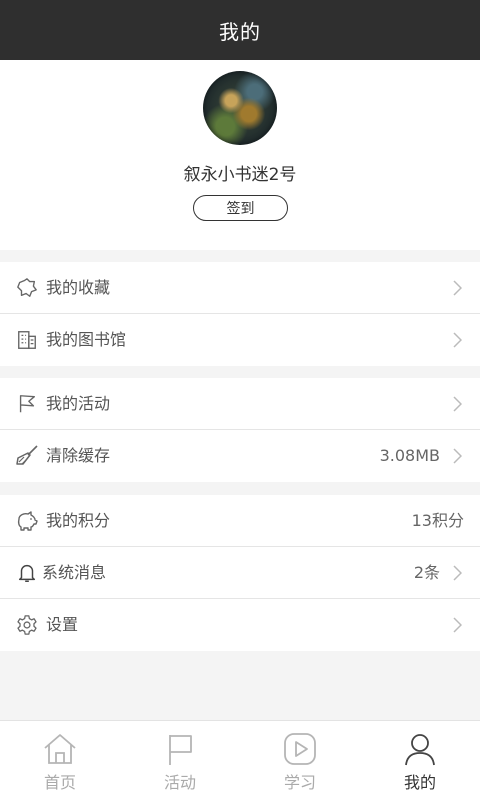 Image resolution: width=480 pixels, height=800 pixels. Describe the element at coordinates (426, 572) in the screenshot. I see `message-count-value: 2条` at that location.